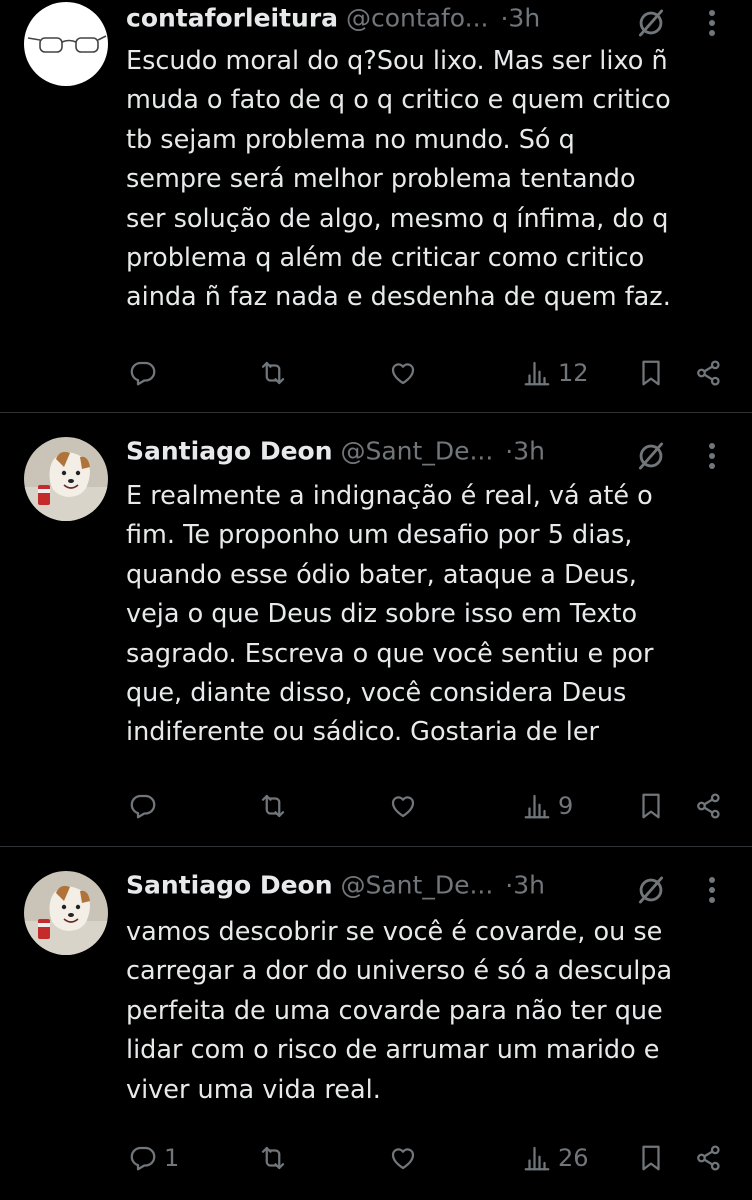  I want to click on views-button: 12, so click(555, 373).